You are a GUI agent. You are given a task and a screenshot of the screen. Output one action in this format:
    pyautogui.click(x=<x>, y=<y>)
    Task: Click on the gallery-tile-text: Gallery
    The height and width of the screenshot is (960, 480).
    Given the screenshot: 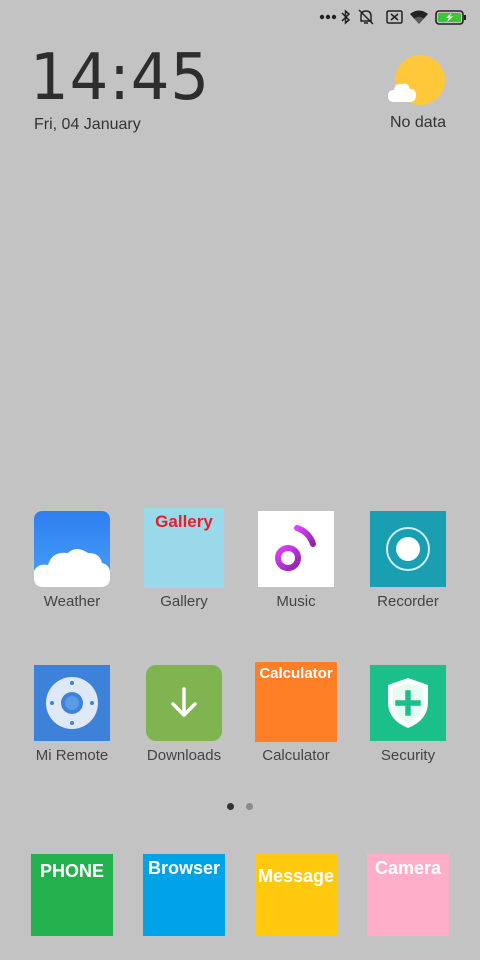 What is the action you would take?
    pyautogui.click(x=184, y=521)
    